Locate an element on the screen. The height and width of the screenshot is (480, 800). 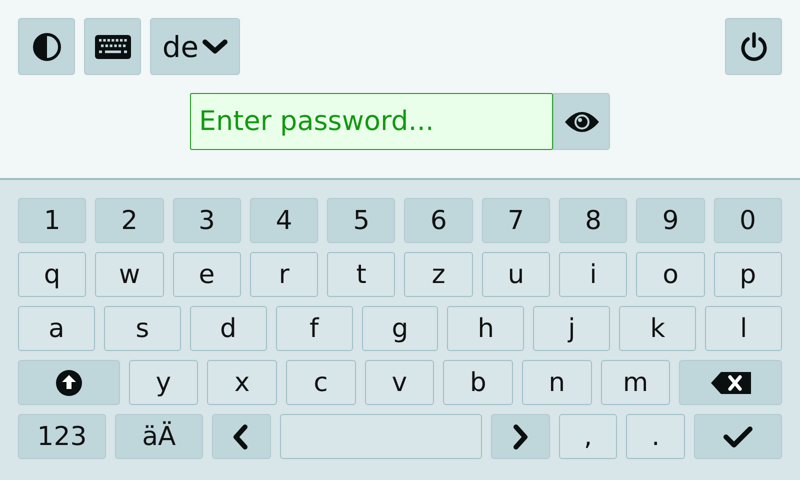
mode-key: äÄ is located at coordinates (158, 436).